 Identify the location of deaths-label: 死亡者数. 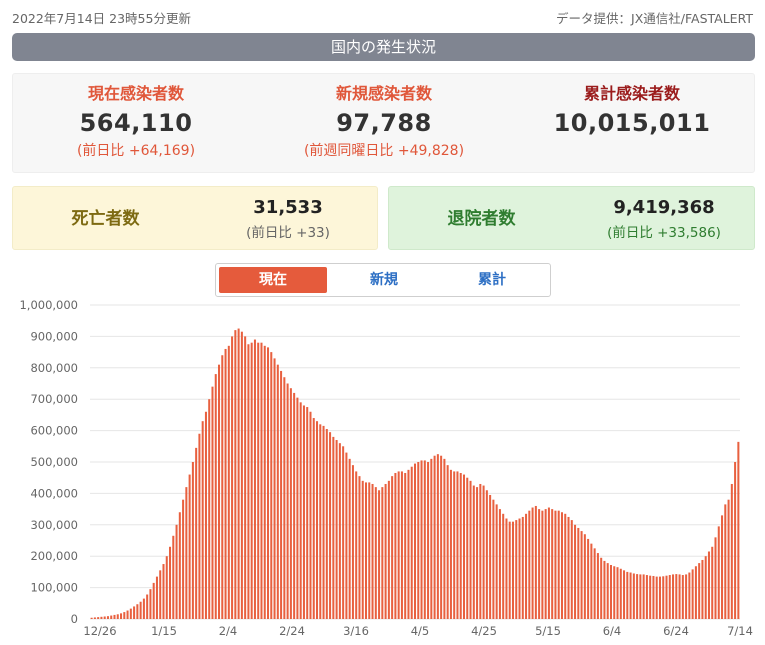
(105, 219).